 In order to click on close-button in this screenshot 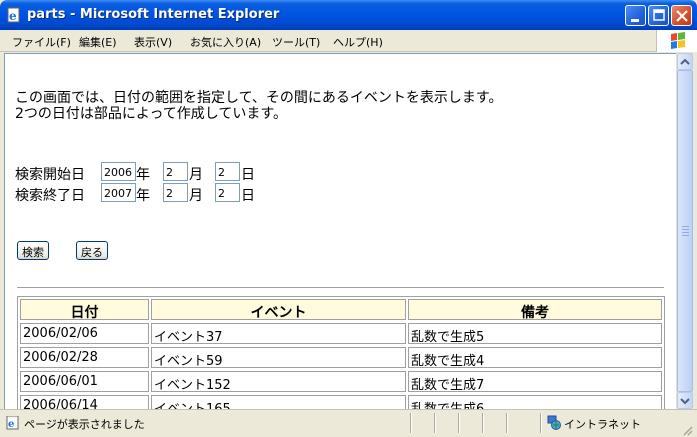, I will do `click(681, 15)`.